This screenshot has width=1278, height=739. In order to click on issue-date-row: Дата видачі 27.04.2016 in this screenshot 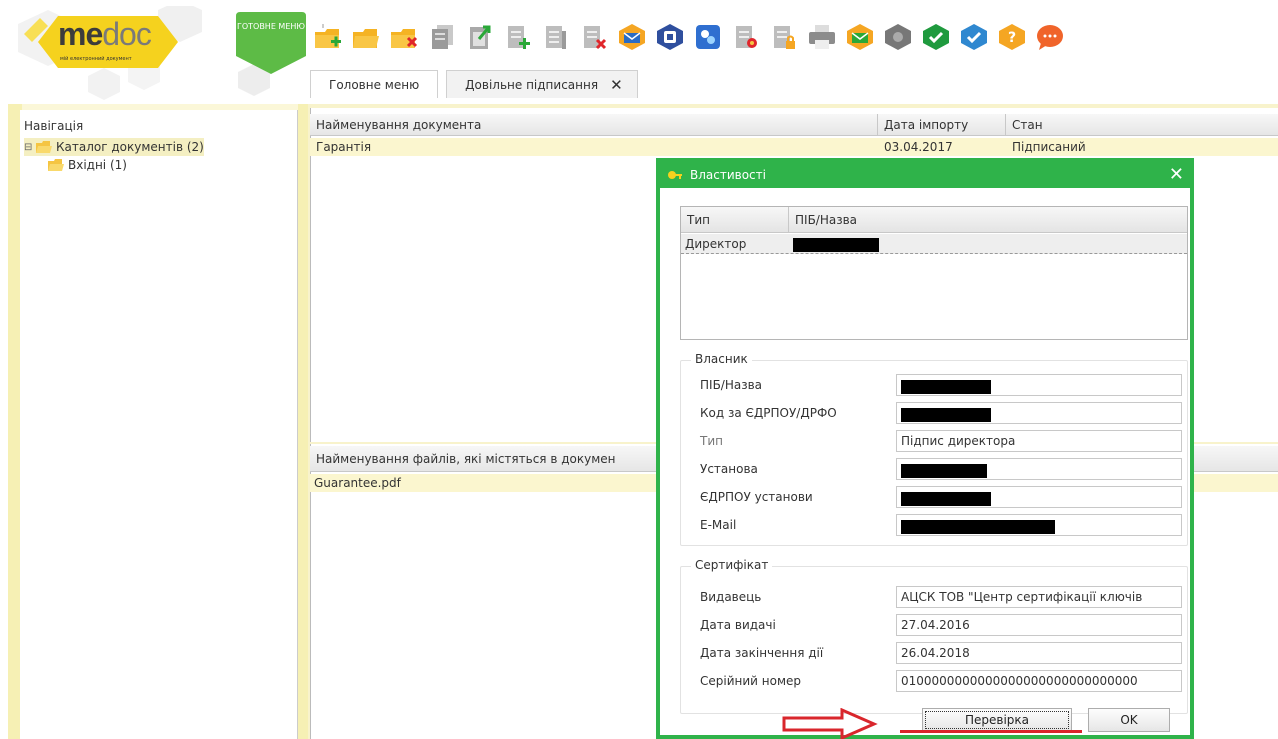, I will do `click(941, 625)`.